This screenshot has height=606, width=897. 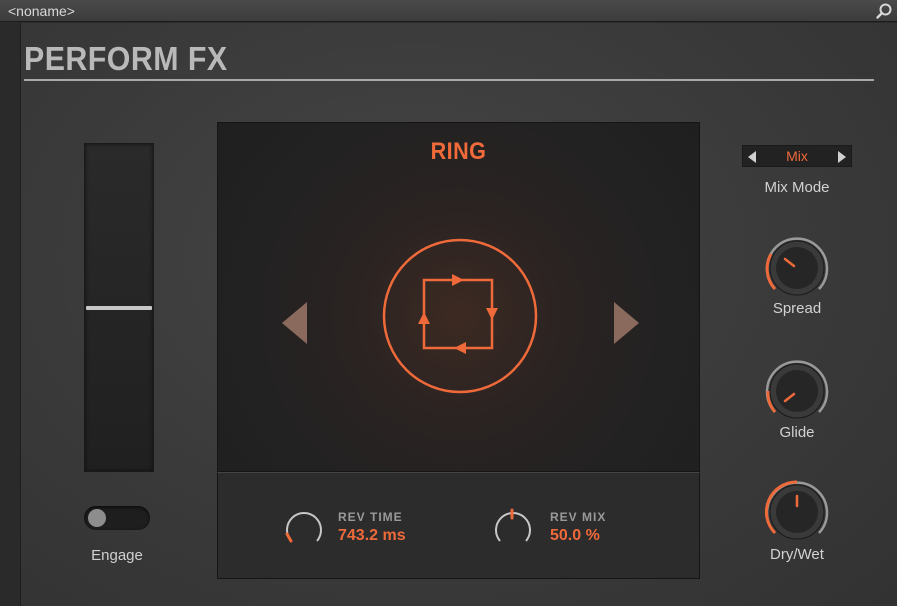 I want to click on mix-mode-label: Mix Mode, so click(x=797, y=187).